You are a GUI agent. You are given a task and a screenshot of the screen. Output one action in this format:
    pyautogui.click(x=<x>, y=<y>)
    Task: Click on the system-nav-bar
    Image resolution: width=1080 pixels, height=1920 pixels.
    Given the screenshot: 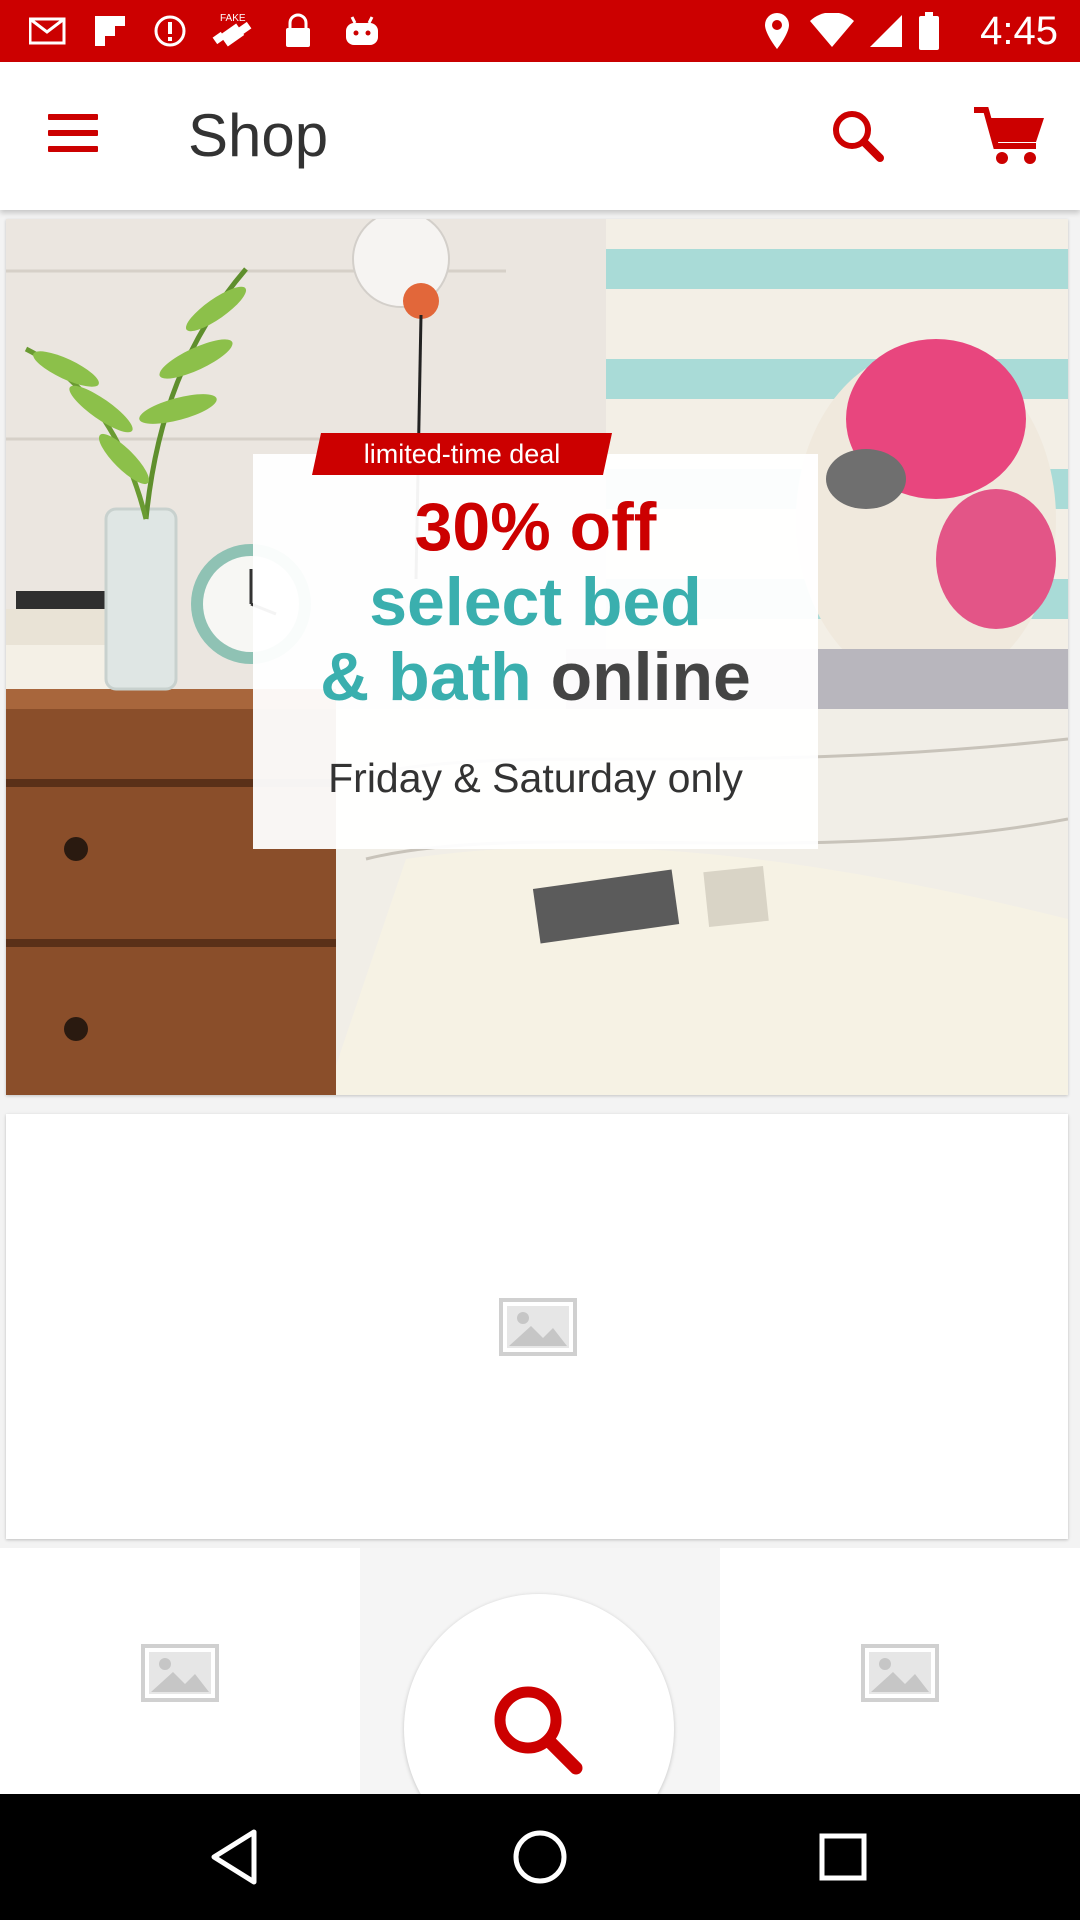 What is the action you would take?
    pyautogui.click(x=540, y=1857)
    